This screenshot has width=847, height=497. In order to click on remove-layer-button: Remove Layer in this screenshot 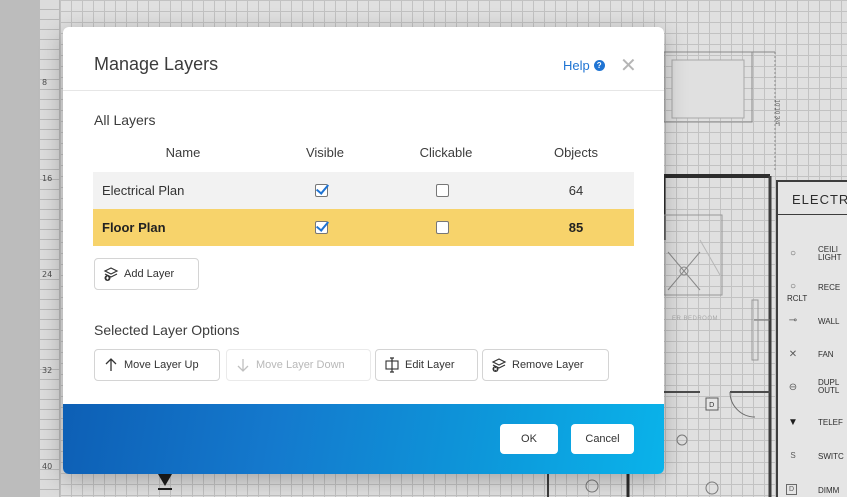, I will do `click(545, 365)`.